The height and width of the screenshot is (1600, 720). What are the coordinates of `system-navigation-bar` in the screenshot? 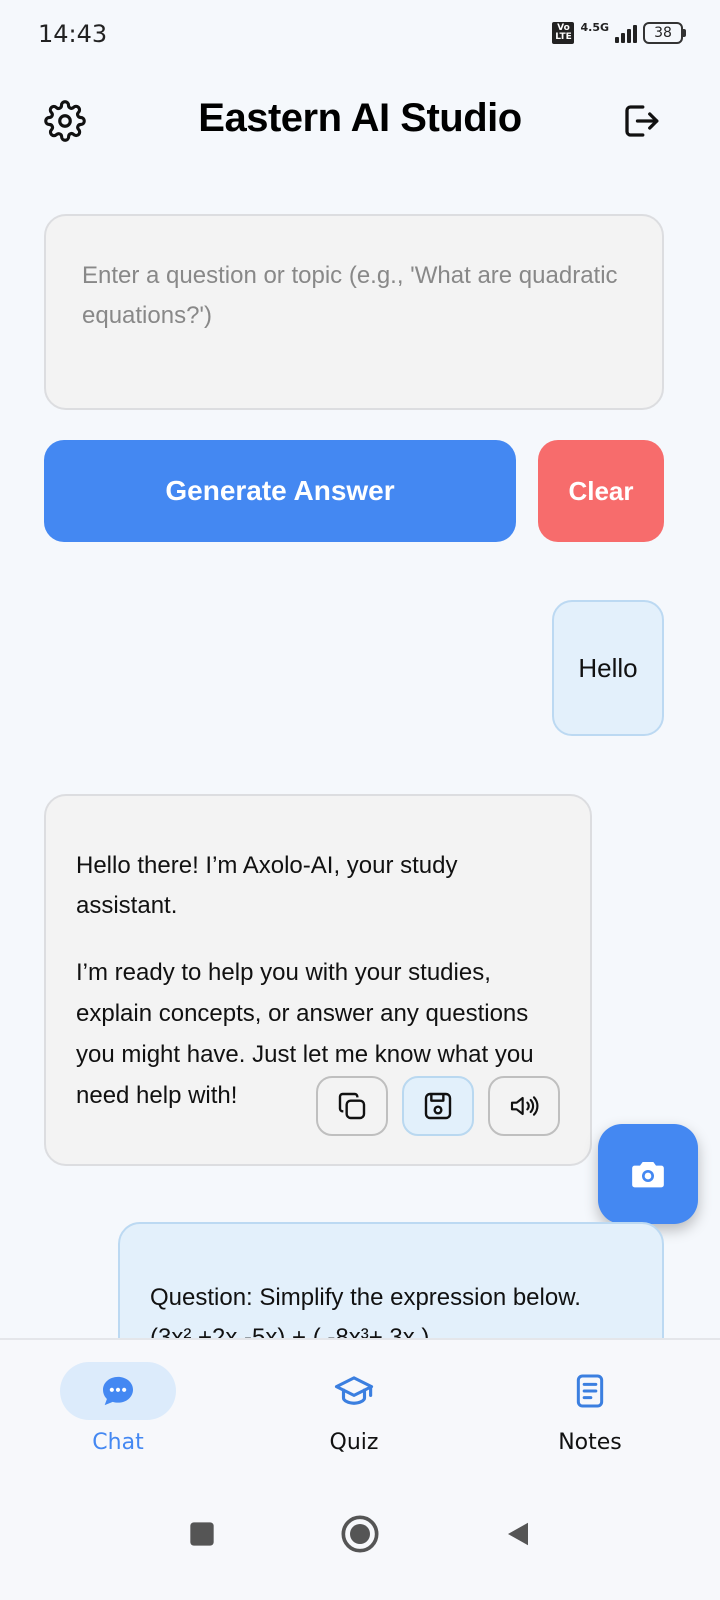 It's located at (360, 1535).